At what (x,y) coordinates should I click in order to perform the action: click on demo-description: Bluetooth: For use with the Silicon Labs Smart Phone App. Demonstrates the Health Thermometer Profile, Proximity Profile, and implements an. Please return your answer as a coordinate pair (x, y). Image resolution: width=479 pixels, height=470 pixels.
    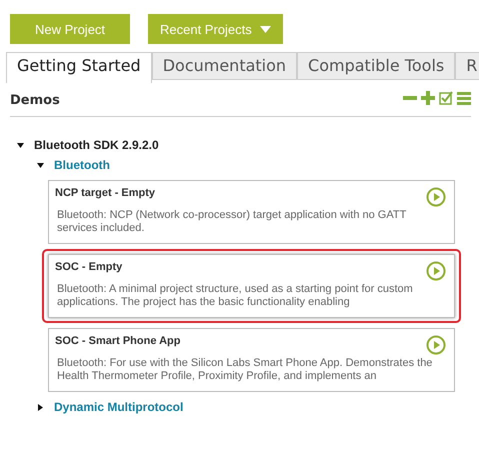
    Looking at the image, I should click on (245, 370).